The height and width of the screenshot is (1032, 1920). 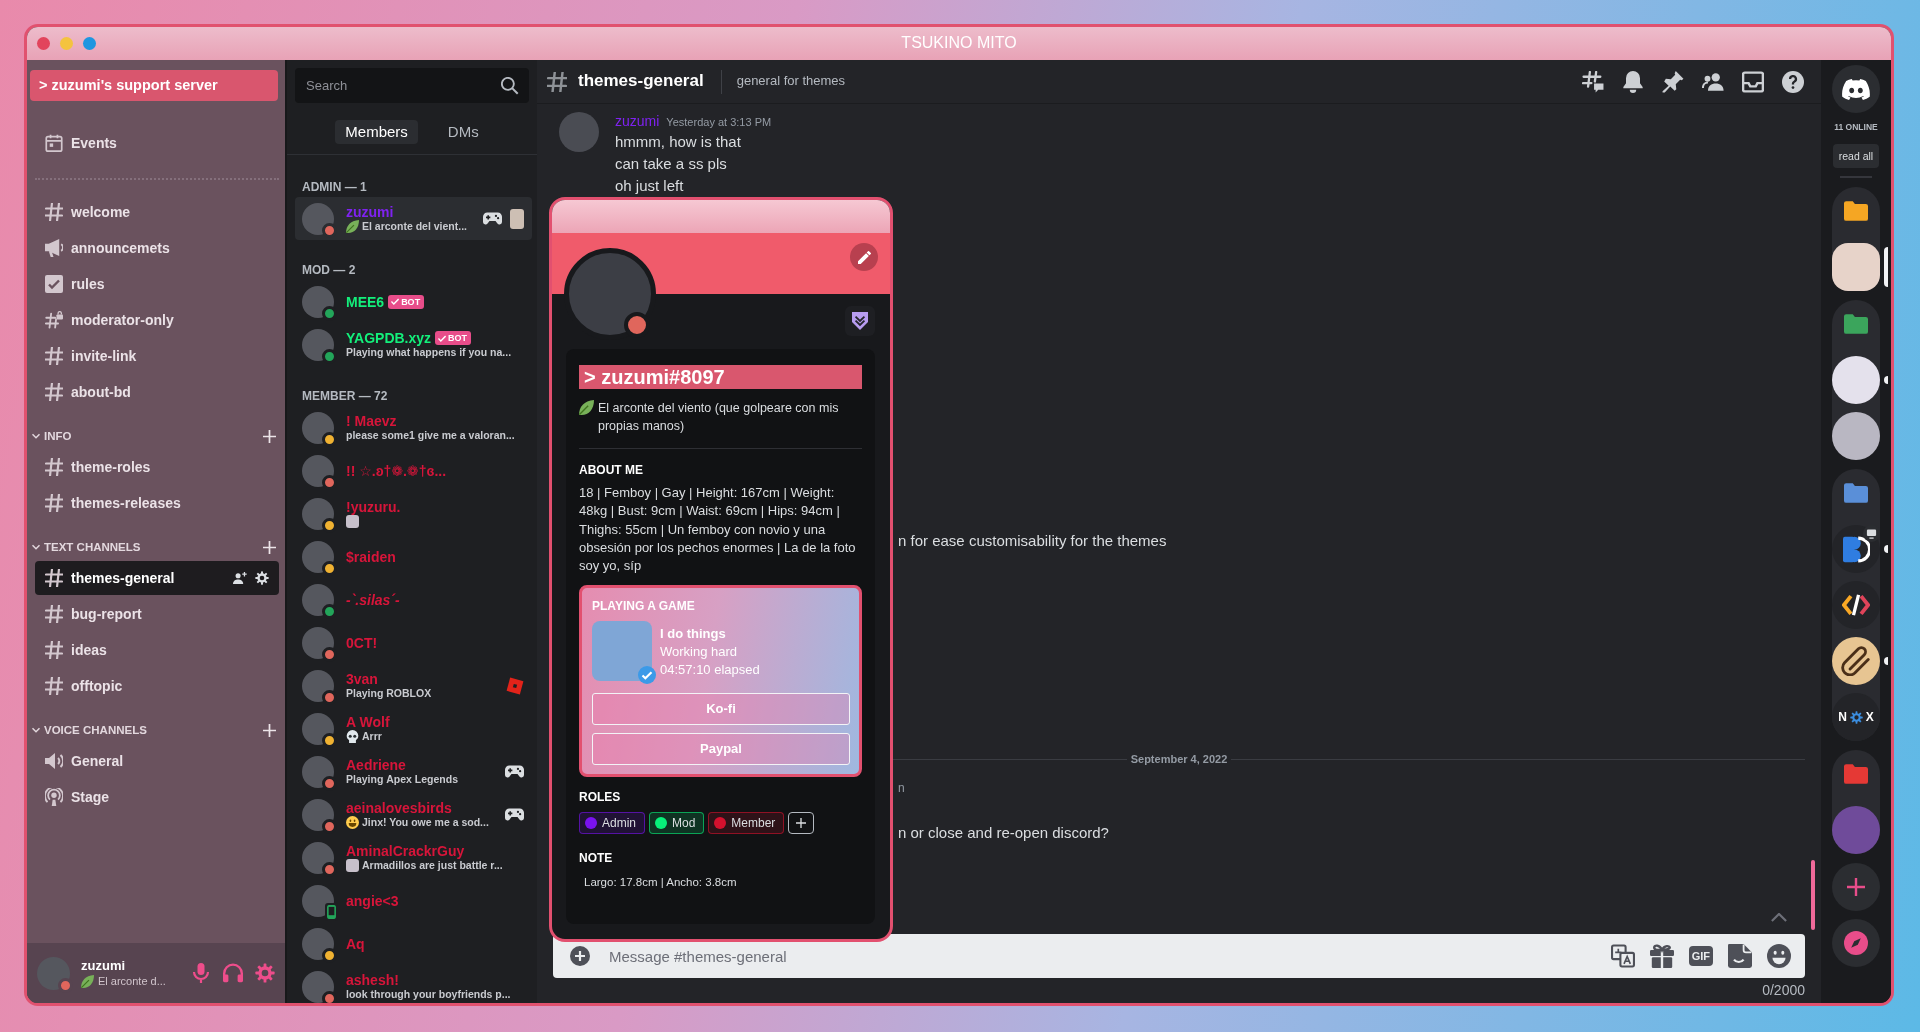 What do you see at coordinates (376, 132) in the screenshot?
I see `tab: Members` at bounding box center [376, 132].